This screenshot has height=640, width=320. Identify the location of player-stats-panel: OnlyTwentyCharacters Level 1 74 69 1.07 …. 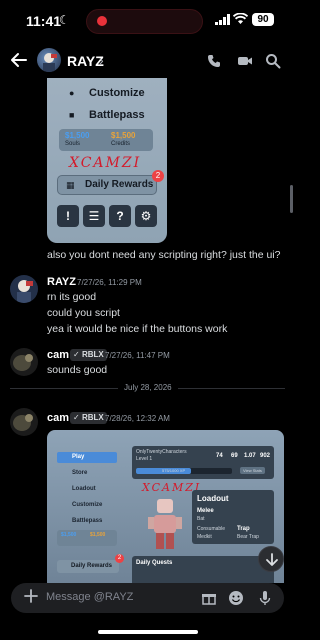
(203, 462).